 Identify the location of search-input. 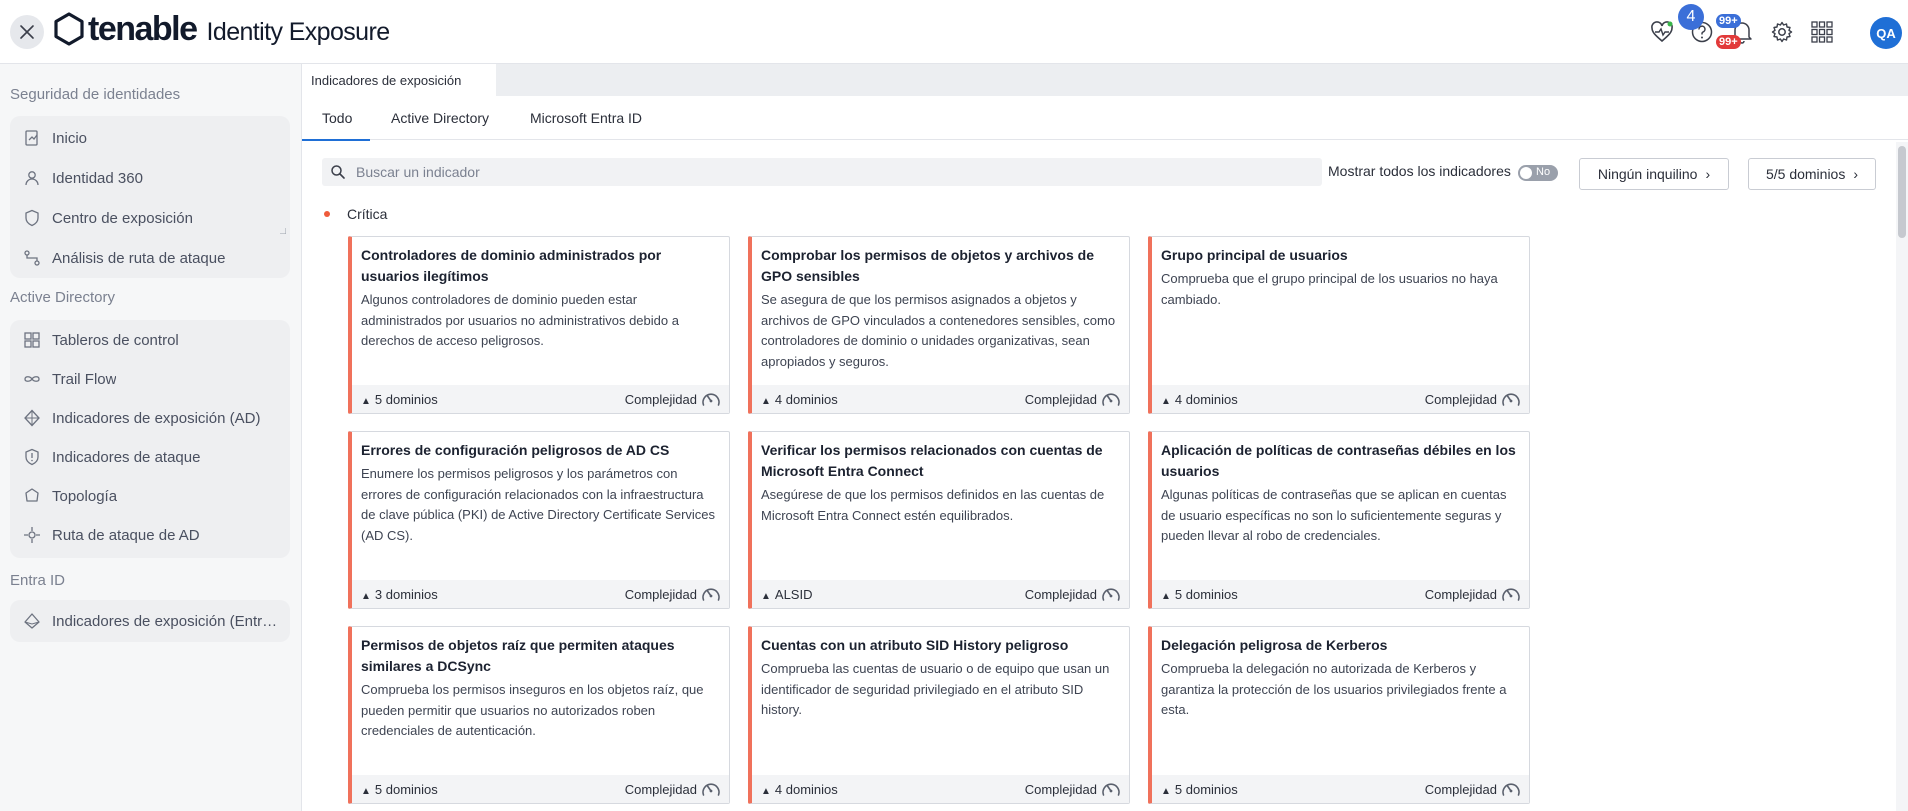
(806, 172).